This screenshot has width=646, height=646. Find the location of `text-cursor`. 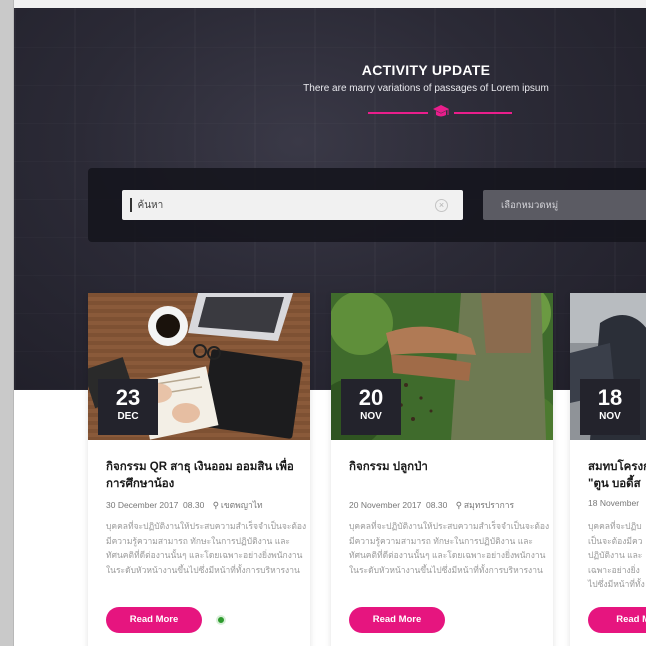

text-cursor is located at coordinates (131, 205).